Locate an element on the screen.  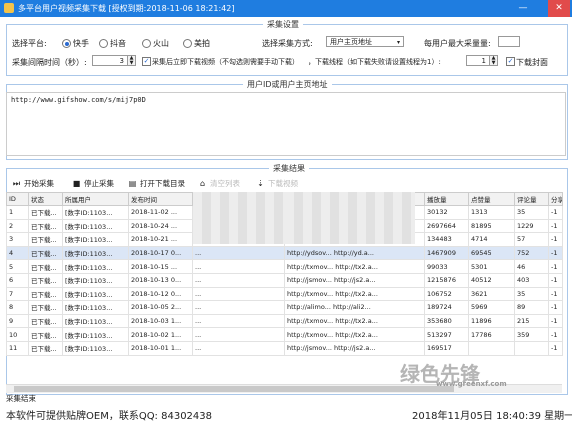
open-folder-button: ▤ 打开下载目录 is located at coordinates (156, 184).